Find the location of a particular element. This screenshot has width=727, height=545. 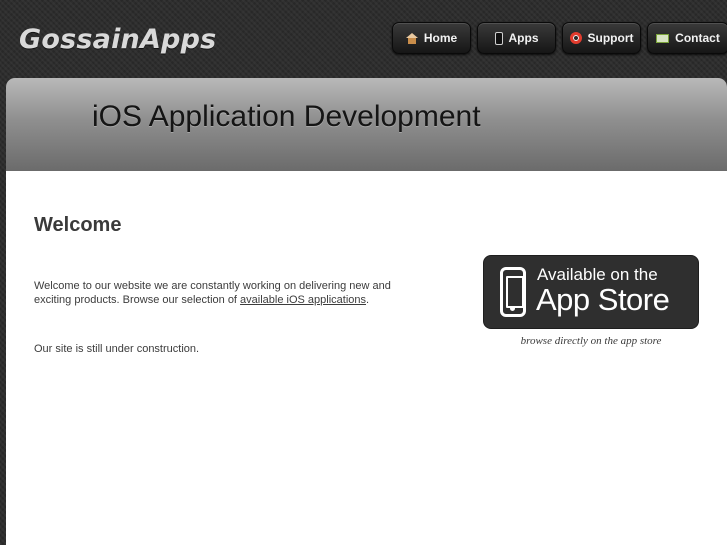

intro-end: . is located at coordinates (368, 300).